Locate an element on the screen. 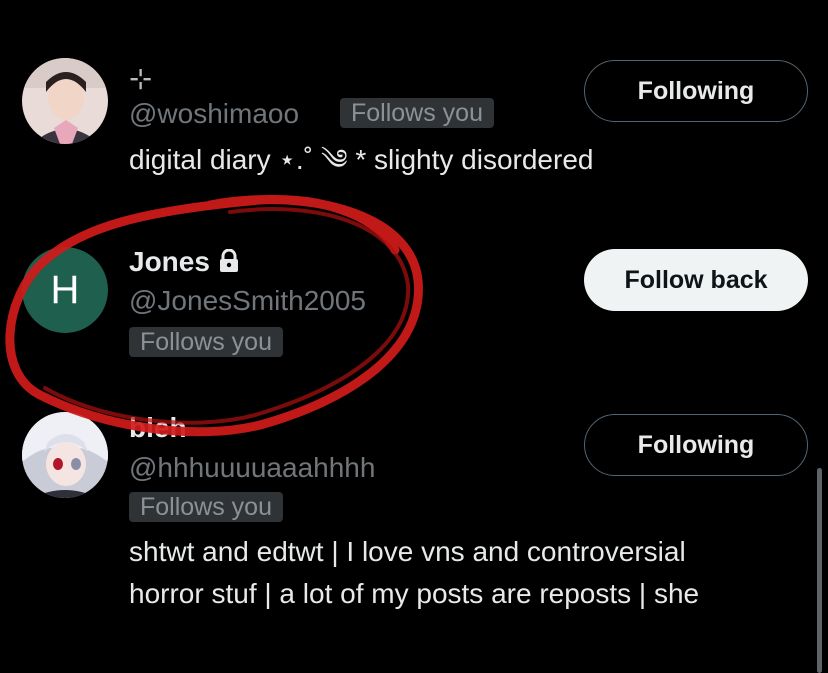 This screenshot has height=673, width=828. user-handle: @woshimaoo is located at coordinates (214, 114).